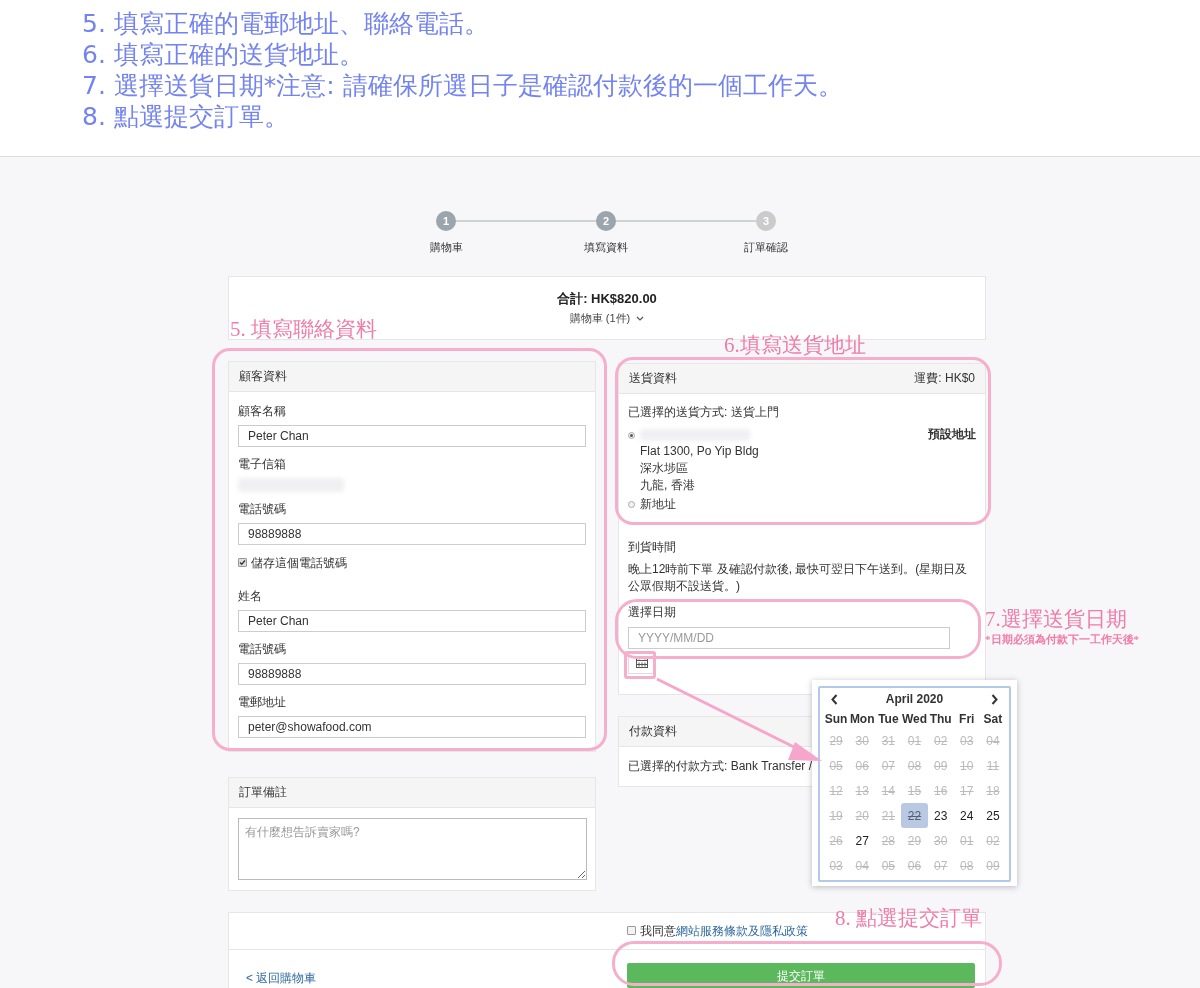  What do you see at coordinates (607, 318) in the screenshot?
I see `cart-toggle: 購物車 (1件)` at bounding box center [607, 318].